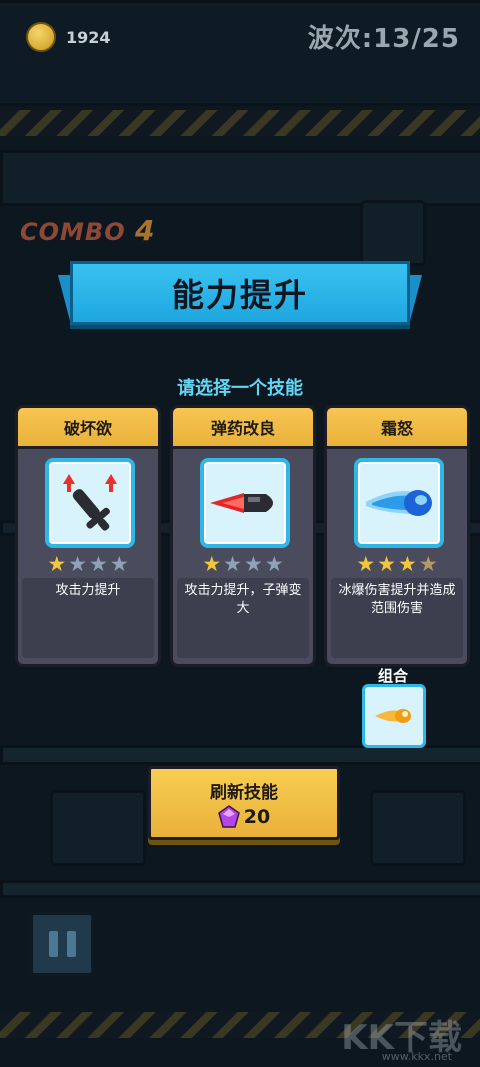 This screenshot has height=1067, width=480. I want to click on fire-bullet-icon, so click(394, 716).